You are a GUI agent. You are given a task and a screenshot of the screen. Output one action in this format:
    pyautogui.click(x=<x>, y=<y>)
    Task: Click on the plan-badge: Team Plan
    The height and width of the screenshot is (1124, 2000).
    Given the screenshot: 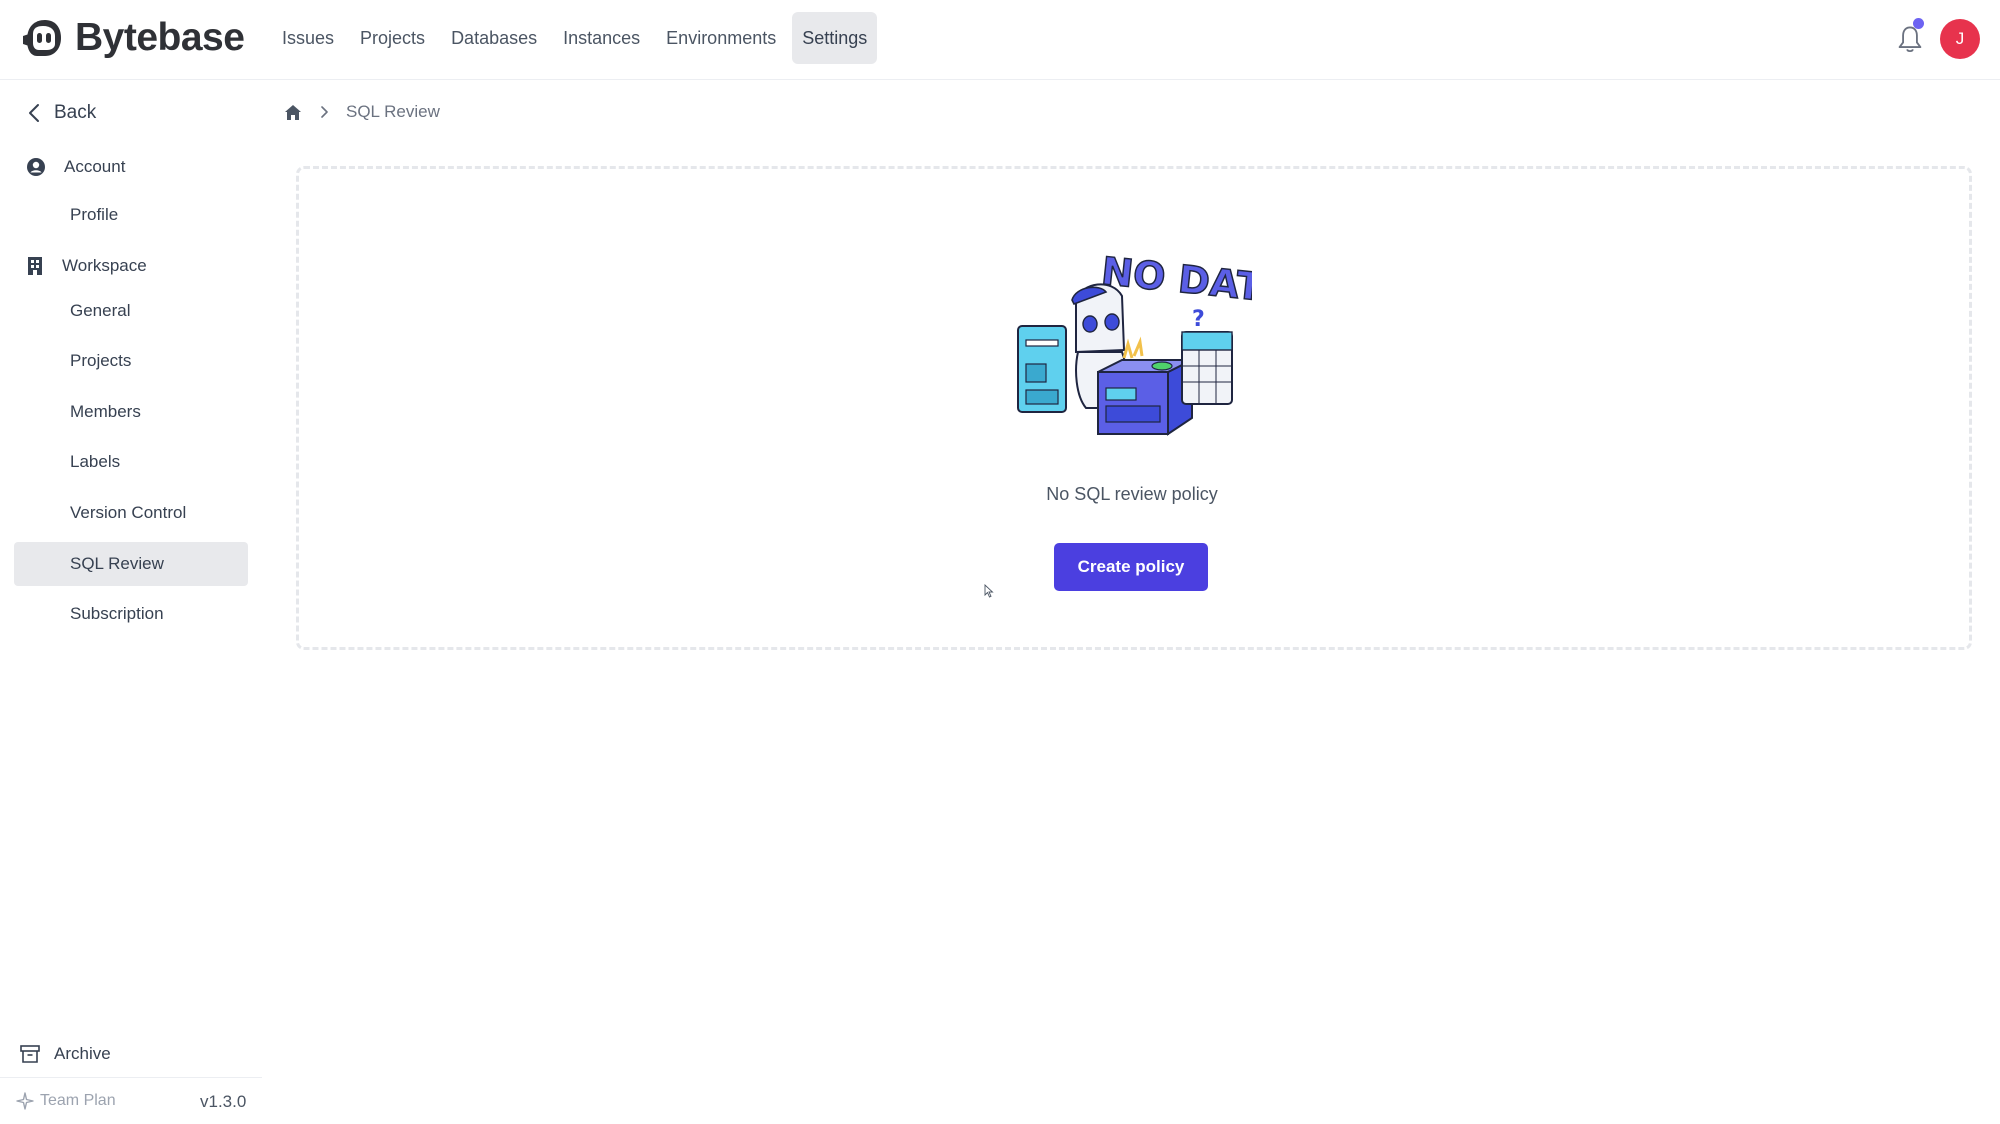 What is the action you would take?
    pyautogui.click(x=66, y=1101)
    